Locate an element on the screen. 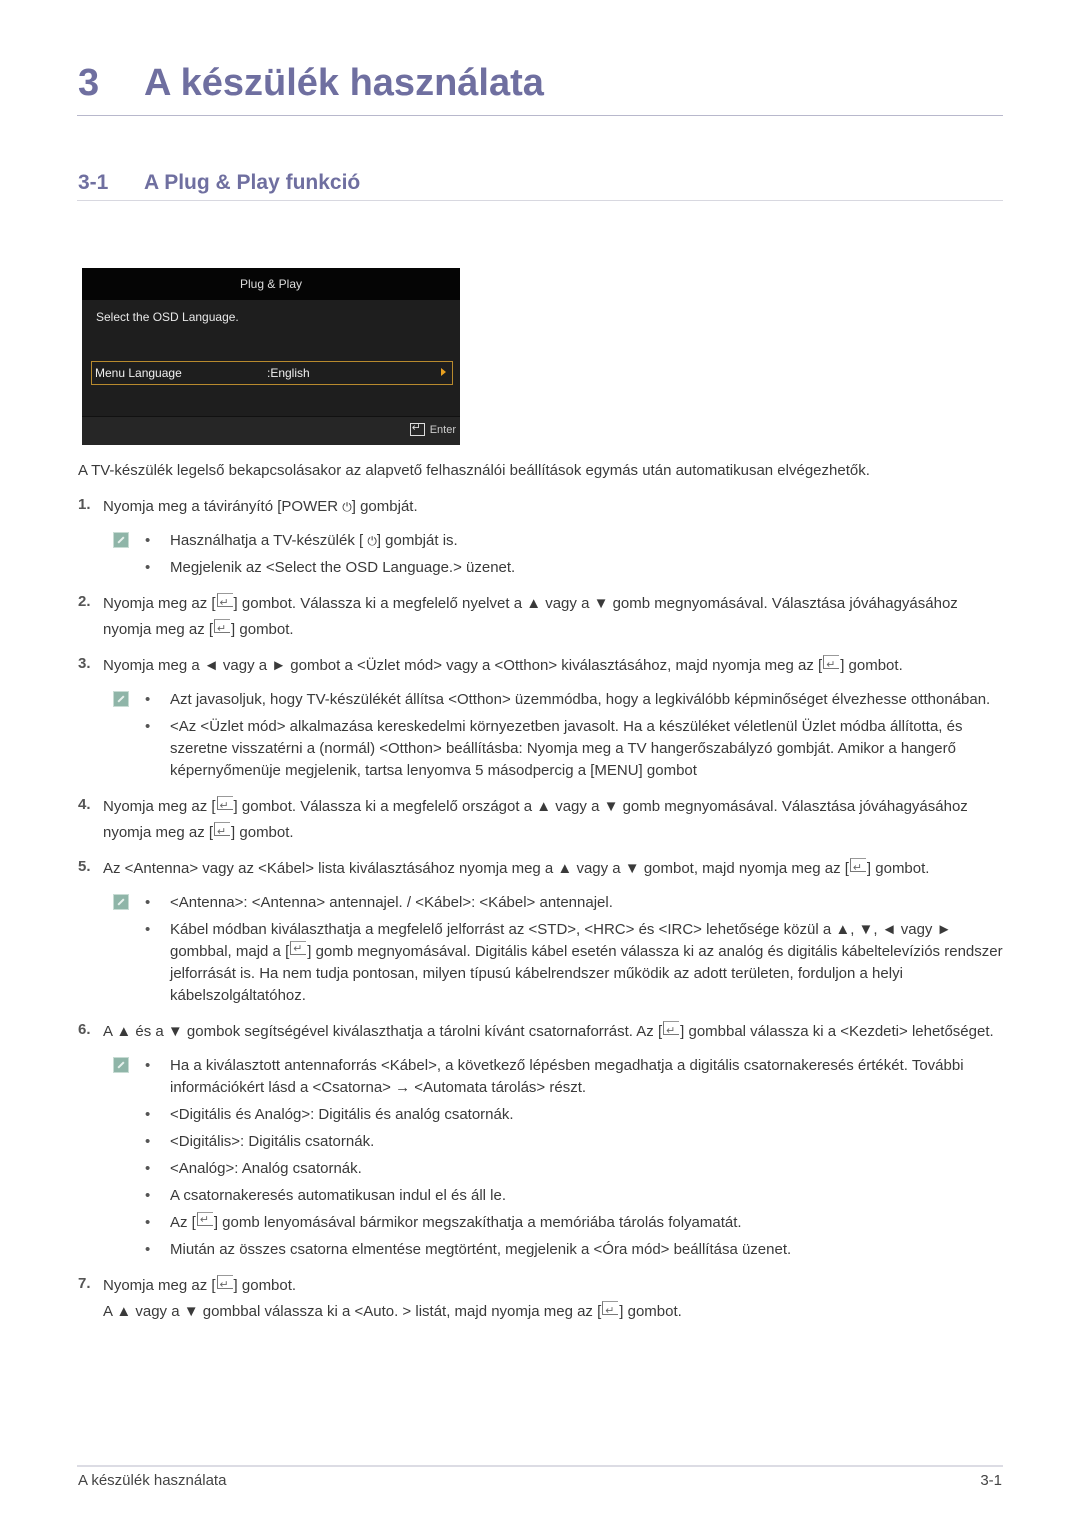 This screenshot has height=1527, width=1080. step-number: 6. is located at coordinates (84, 1029).